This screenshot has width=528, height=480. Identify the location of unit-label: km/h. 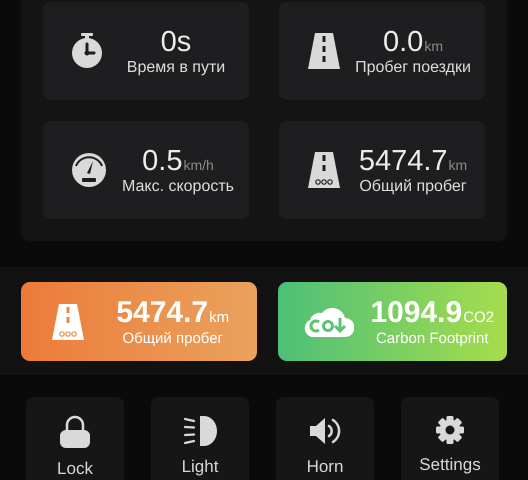
(198, 165).